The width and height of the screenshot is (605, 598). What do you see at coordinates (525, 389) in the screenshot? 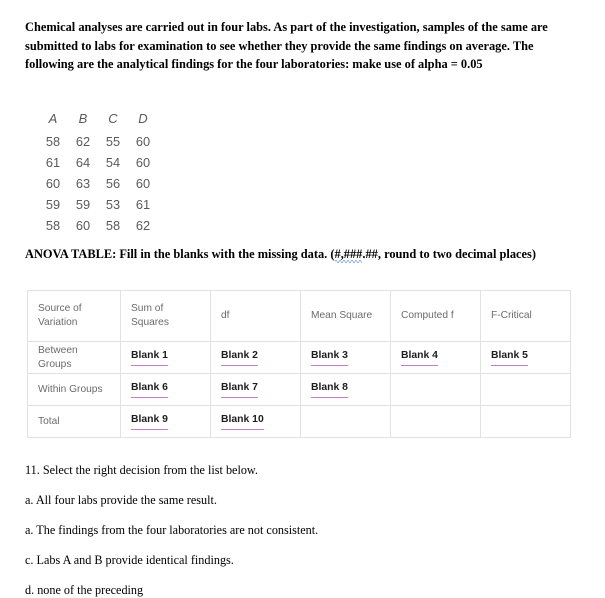
I see `empty-cell-fcritical-within` at bounding box center [525, 389].